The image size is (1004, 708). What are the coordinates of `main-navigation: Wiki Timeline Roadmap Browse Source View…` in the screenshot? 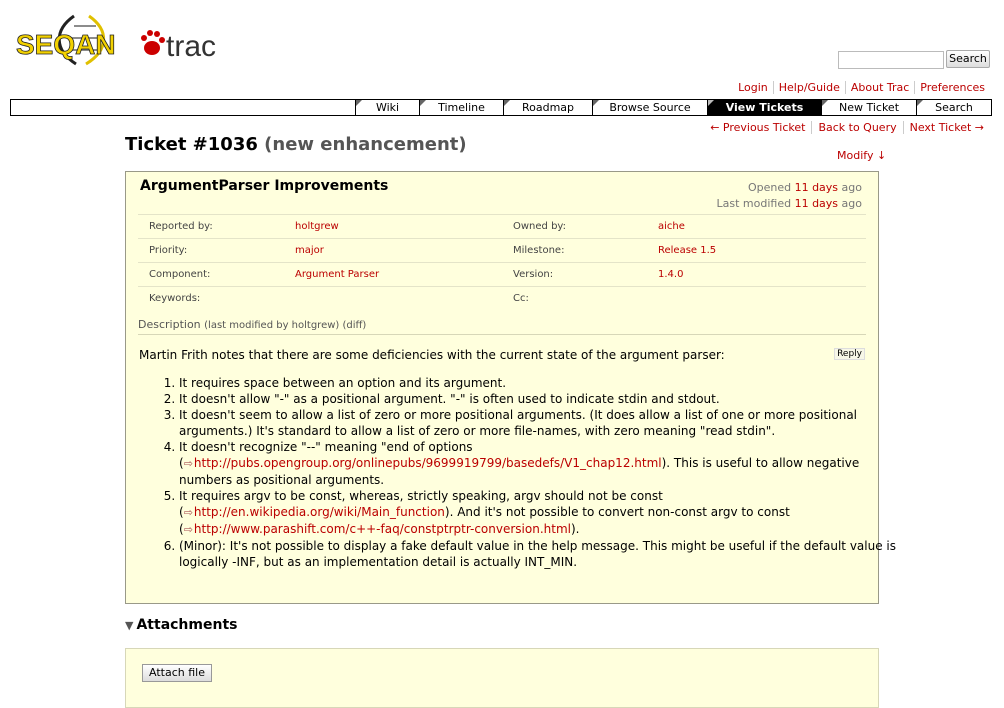 It's located at (501, 107).